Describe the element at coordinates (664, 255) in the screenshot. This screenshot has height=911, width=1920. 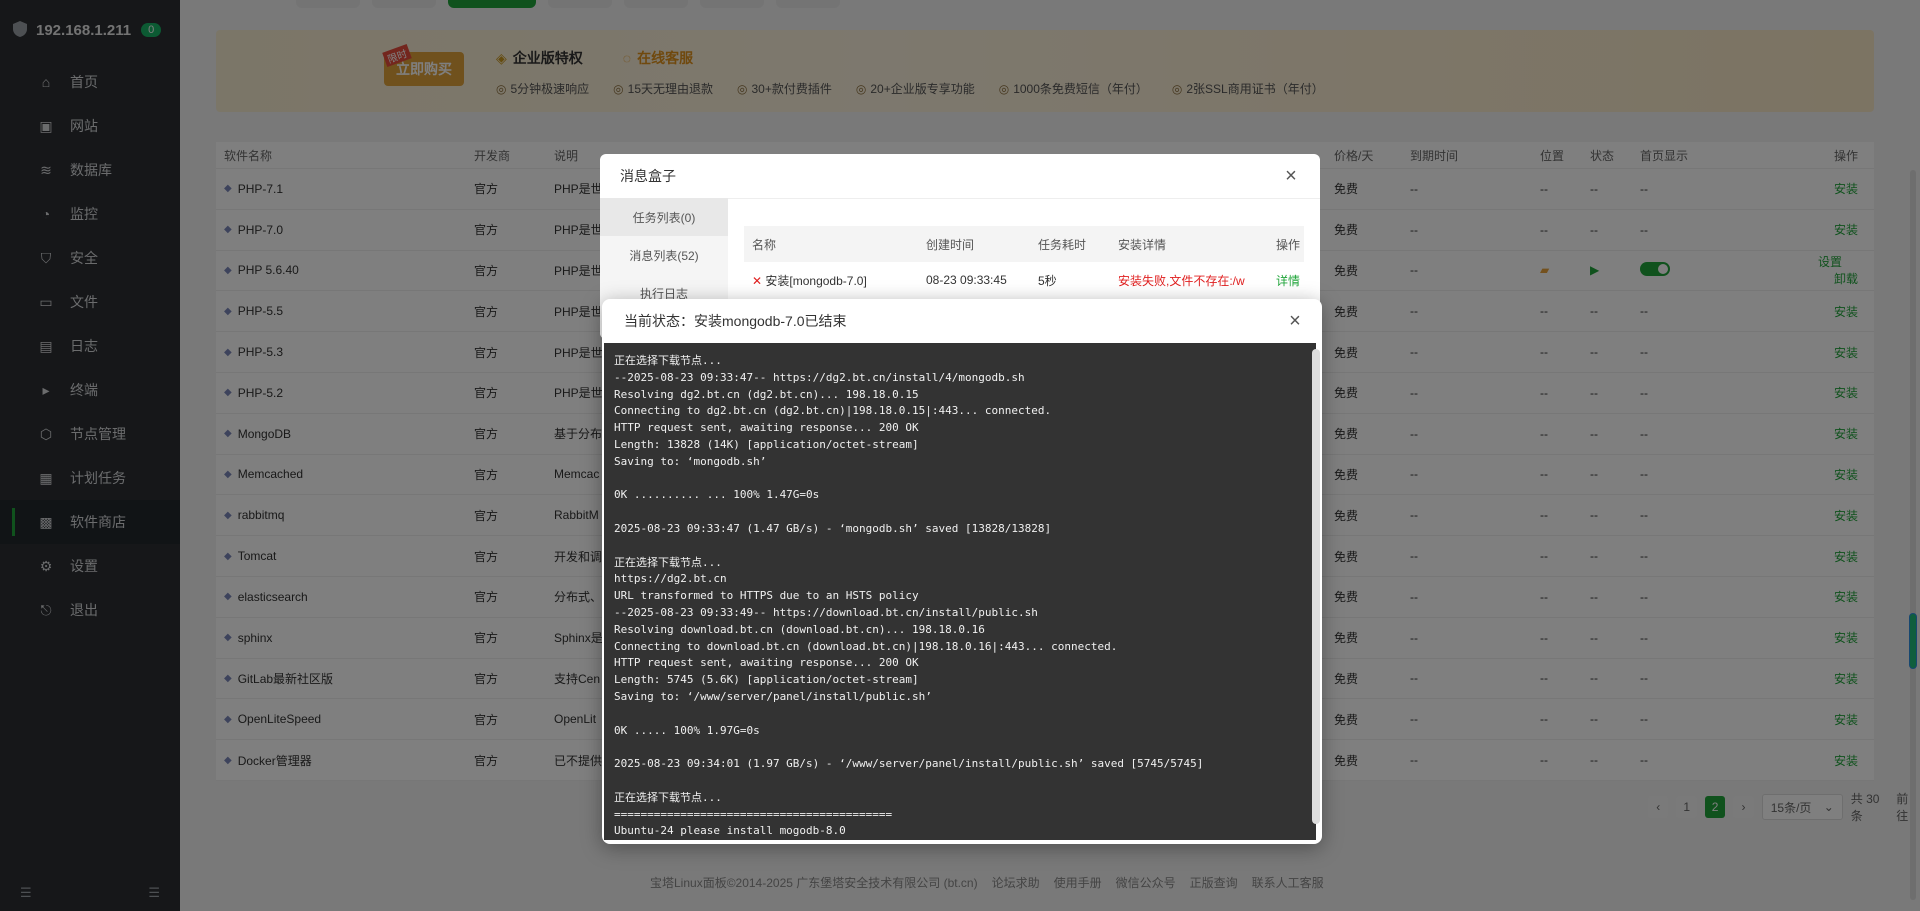
I see `tab-message-list: 消息列表(52)` at that location.